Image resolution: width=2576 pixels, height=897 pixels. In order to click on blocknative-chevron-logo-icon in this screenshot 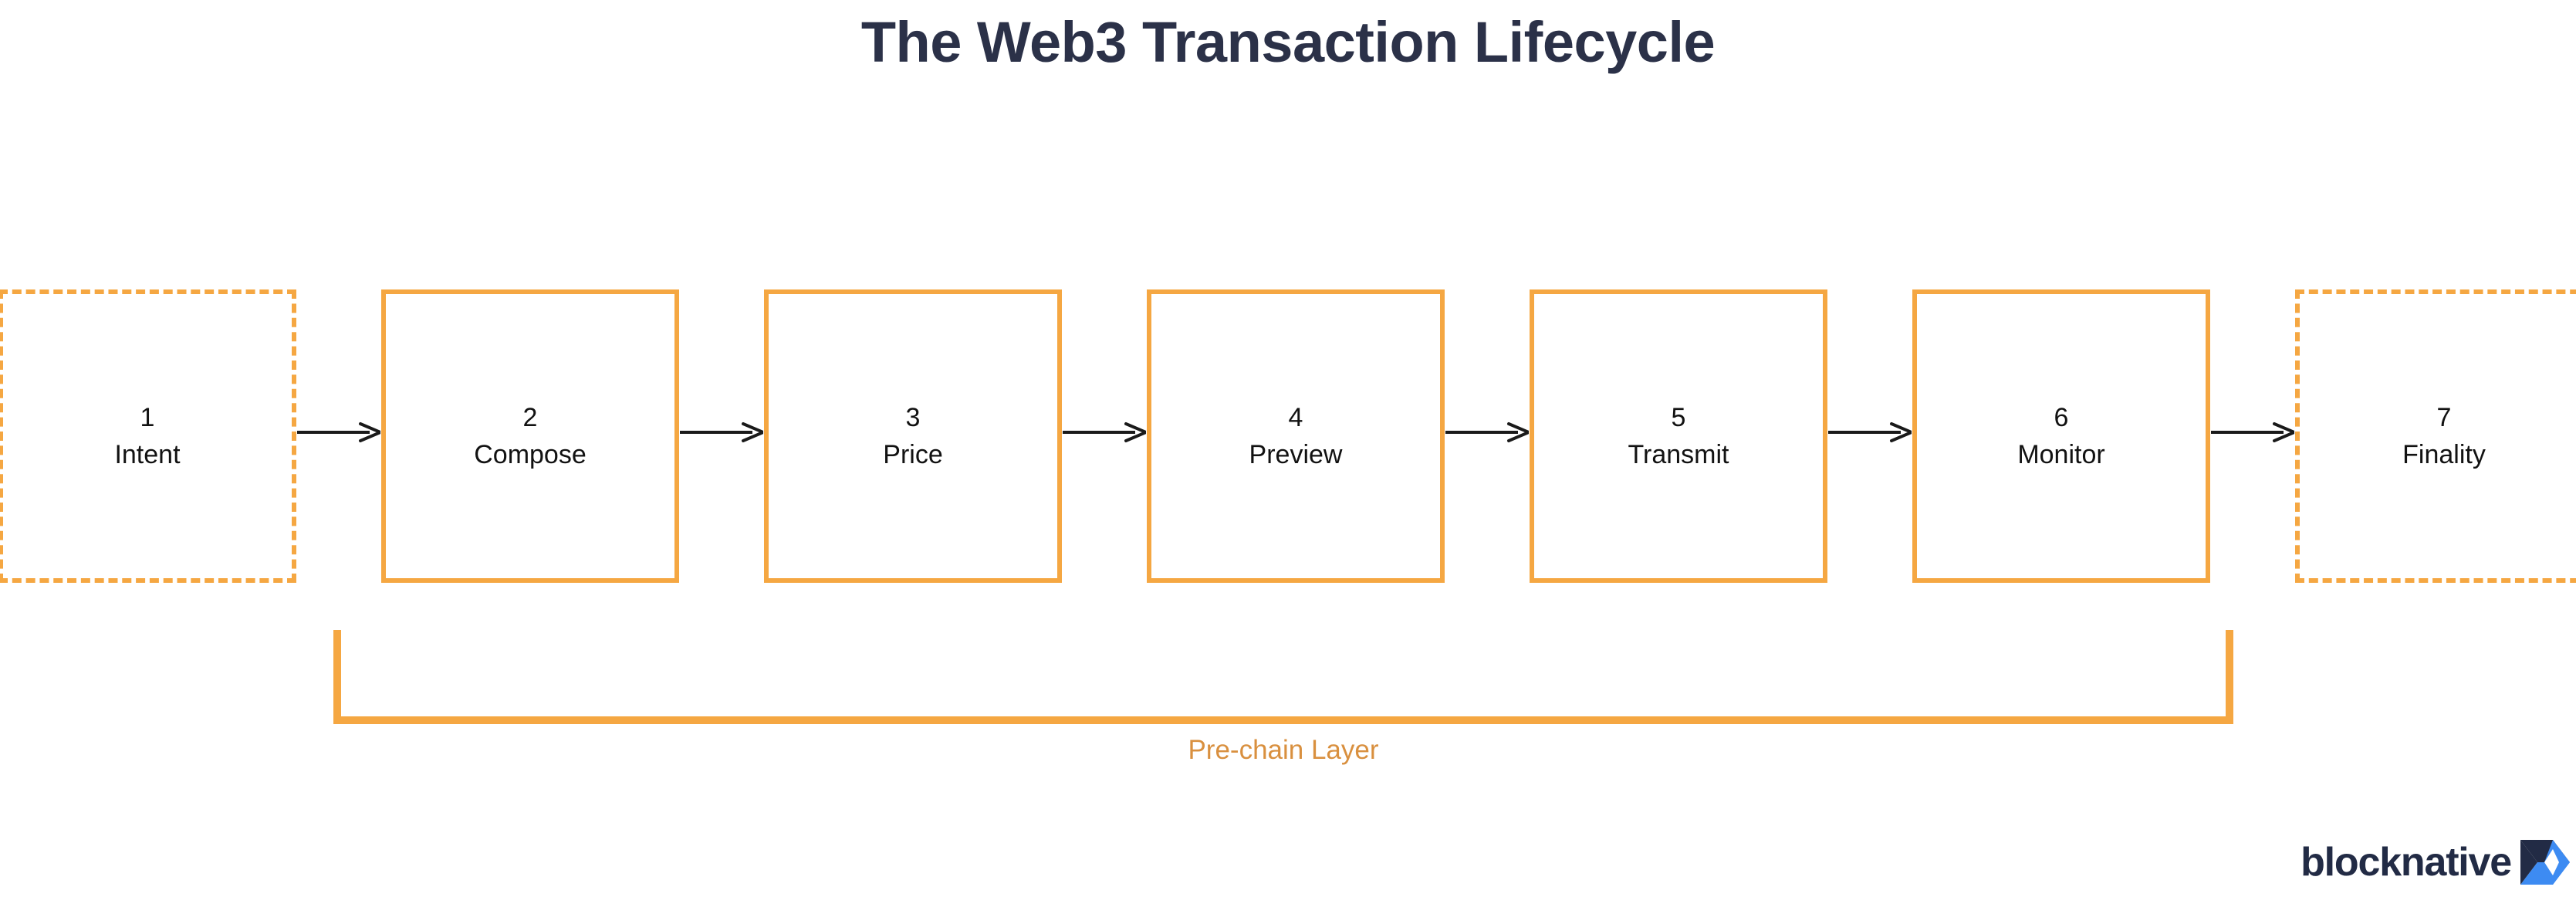, I will do `click(2544, 862)`.